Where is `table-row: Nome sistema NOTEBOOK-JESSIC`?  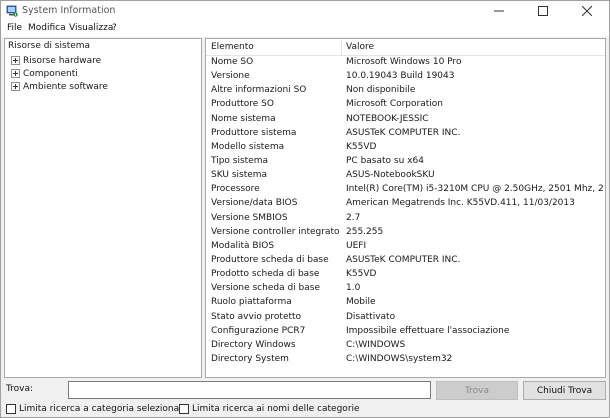 table-row: Nome sistema NOTEBOOK-JESSIC is located at coordinates (405, 120).